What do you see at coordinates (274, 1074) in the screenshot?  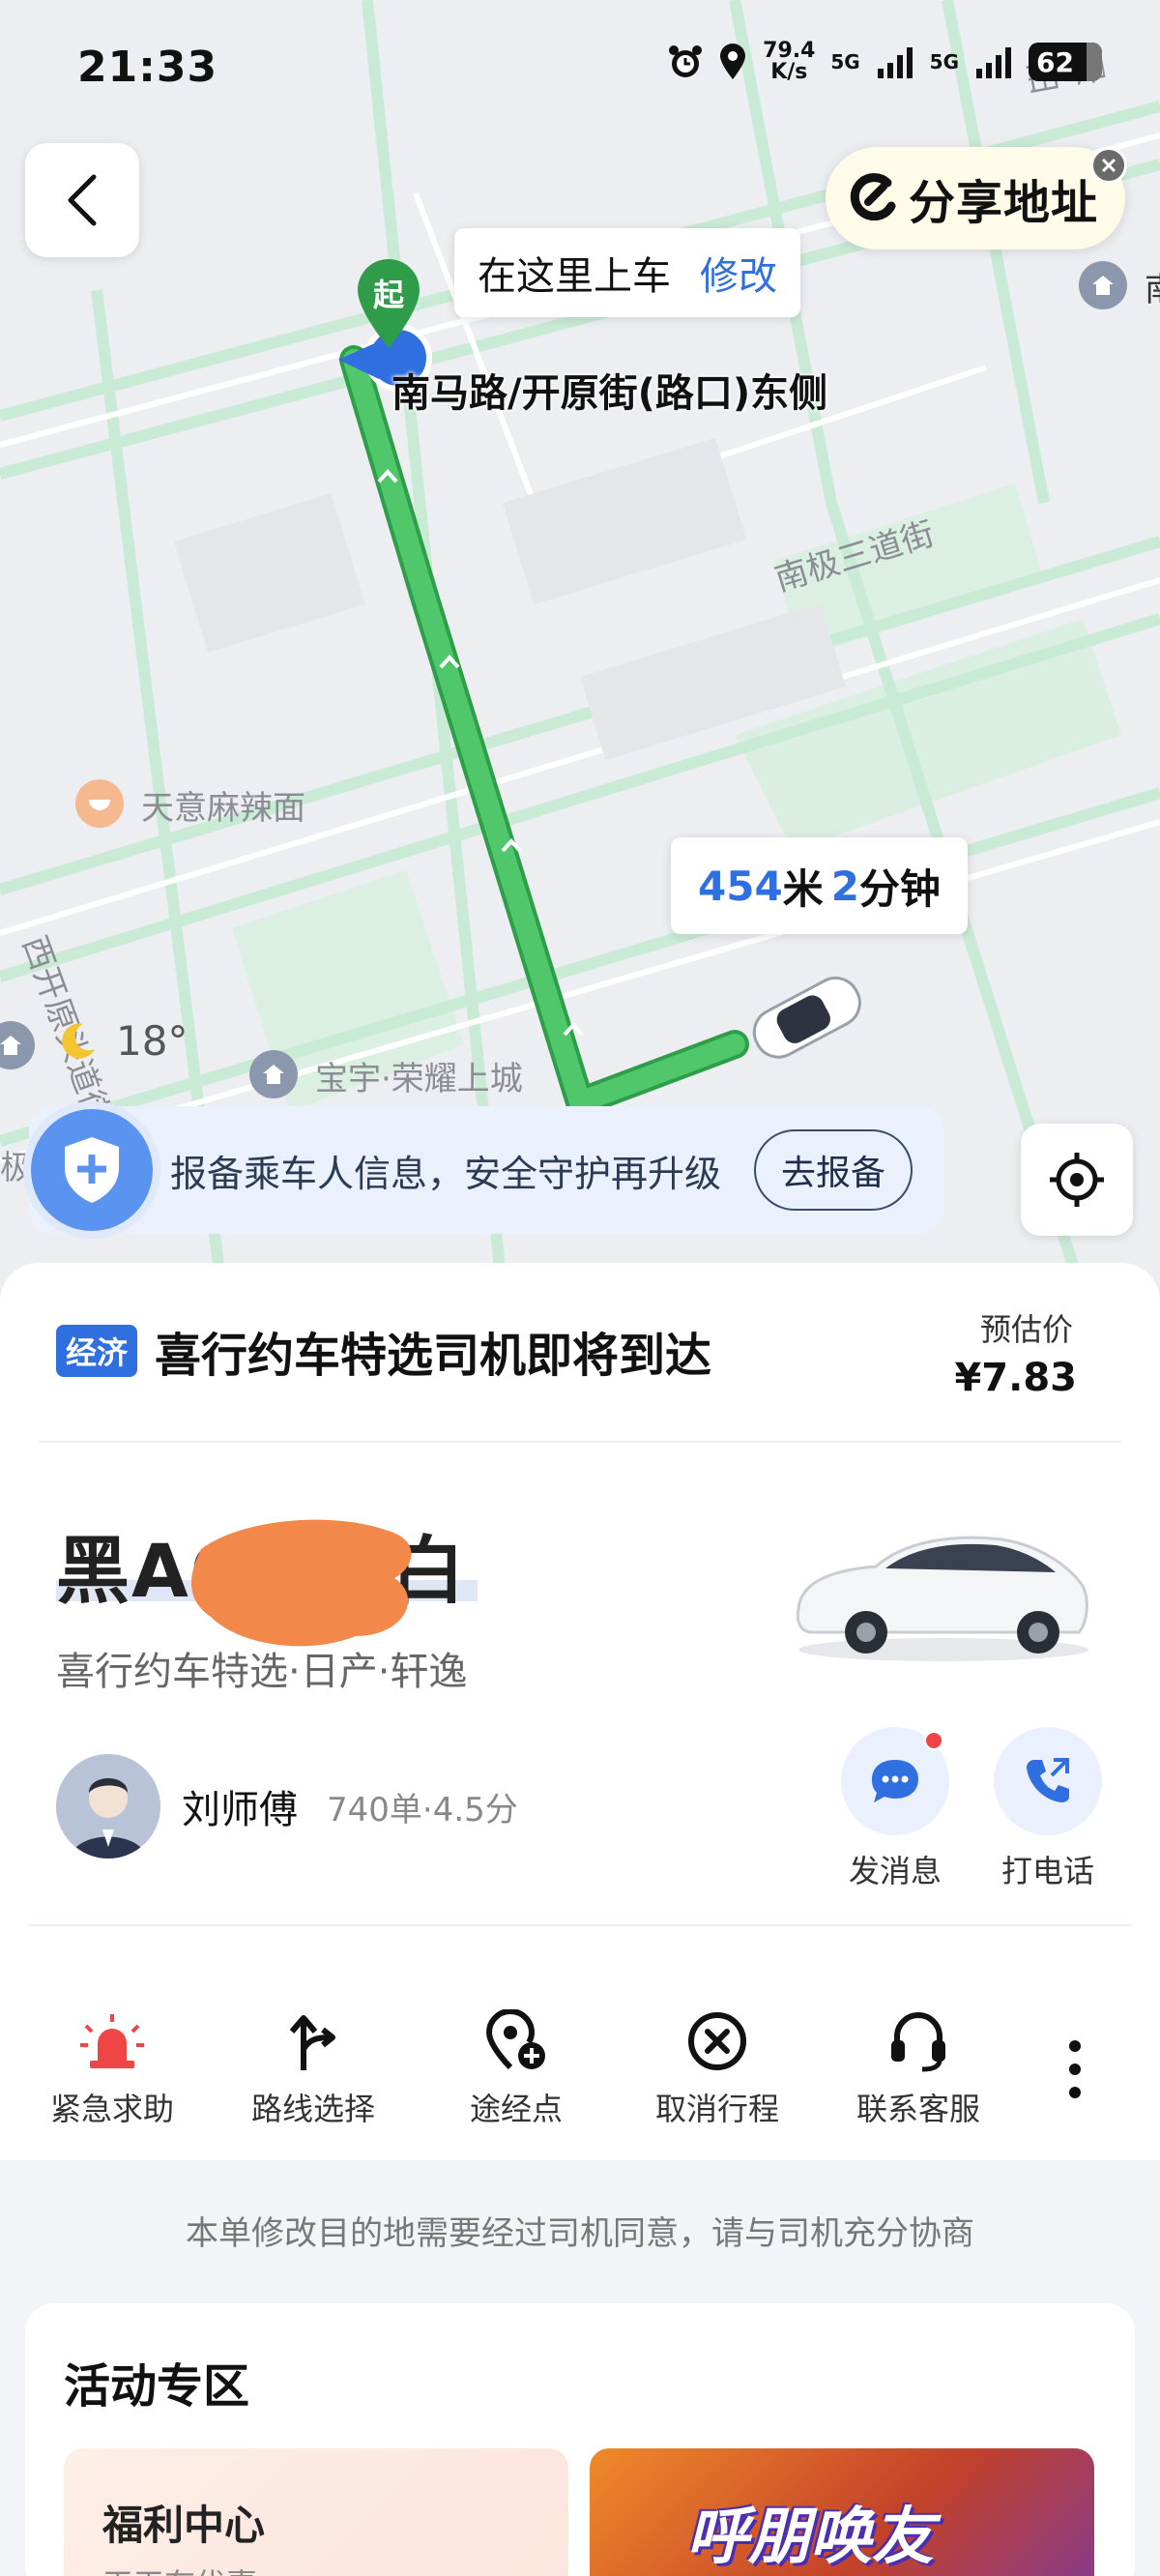 I see `residence-poi-icon` at bounding box center [274, 1074].